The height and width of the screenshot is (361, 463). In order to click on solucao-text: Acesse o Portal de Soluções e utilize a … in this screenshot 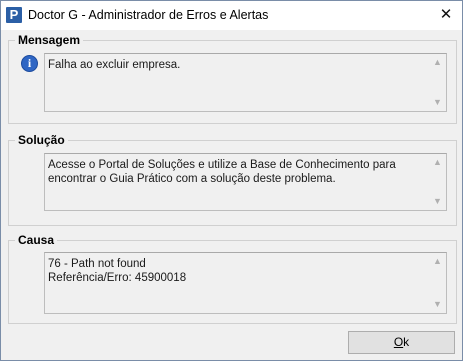, I will do `click(222, 172)`.